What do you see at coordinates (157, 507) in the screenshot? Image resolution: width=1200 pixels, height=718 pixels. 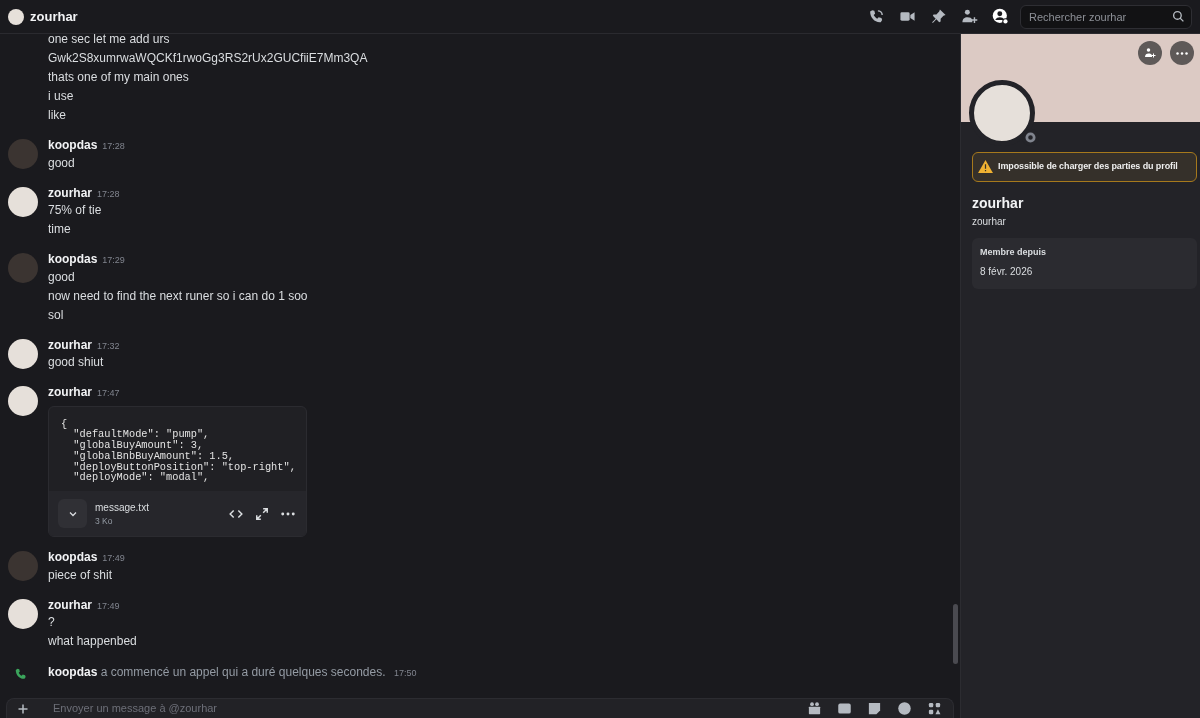 I see `file-name: message.txt` at bounding box center [157, 507].